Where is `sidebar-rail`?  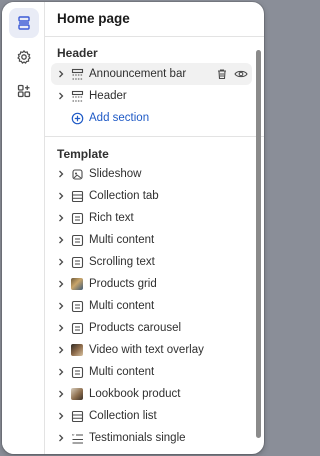 sidebar-rail is located at coordinates (23, 228).